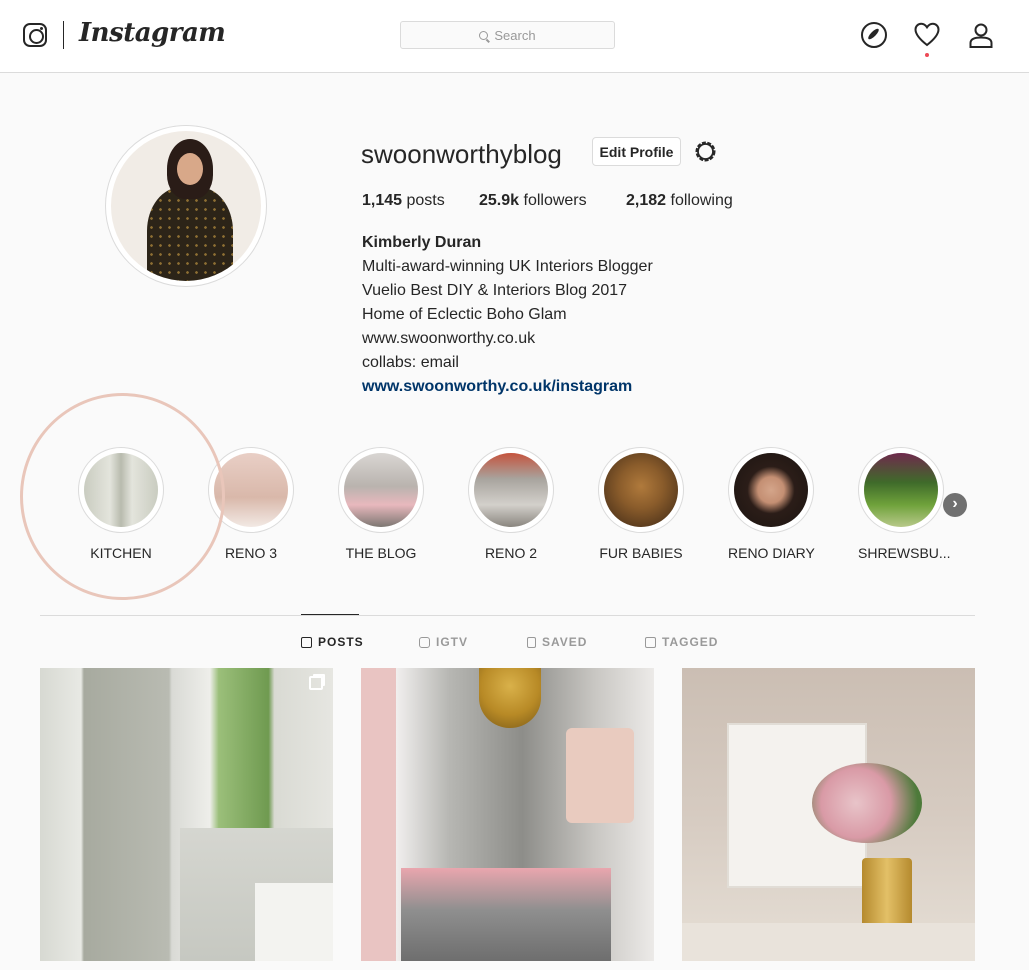 The width and height of the screenshot is (1029, 970). Describe the element at coordinates (381, 553) in the screenshot. I see `highlight-label: THE BLOG` at that location.